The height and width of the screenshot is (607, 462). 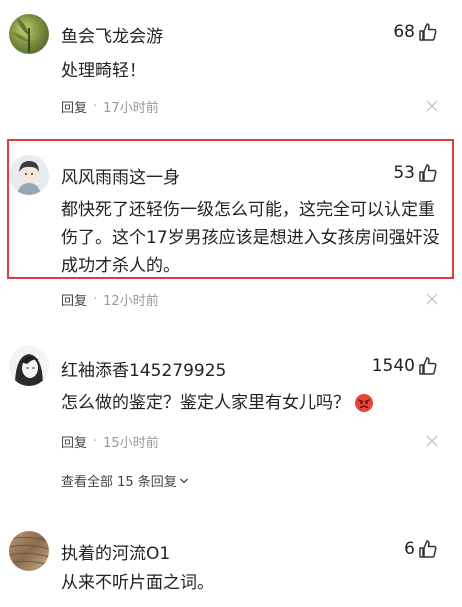 What do you see at coordinates (183, 480) in the screenshot?
I see `chevron-down-icon` at bounding box center [183, 480].